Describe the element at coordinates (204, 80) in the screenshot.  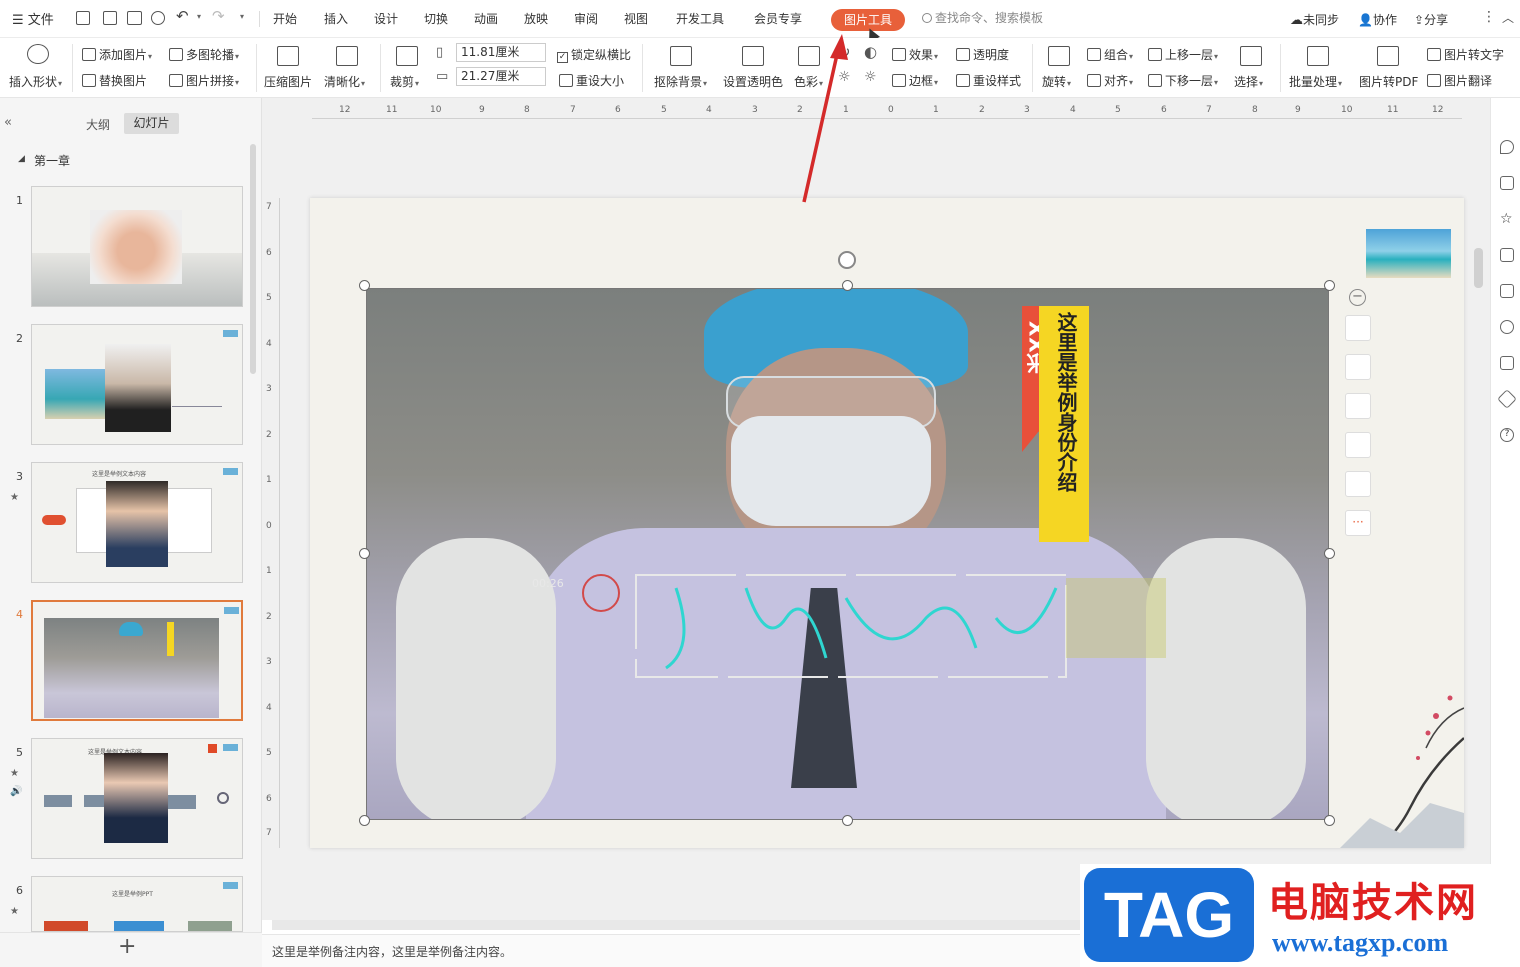
I see `picture-collage-button: 图片拼接▾` at that location.